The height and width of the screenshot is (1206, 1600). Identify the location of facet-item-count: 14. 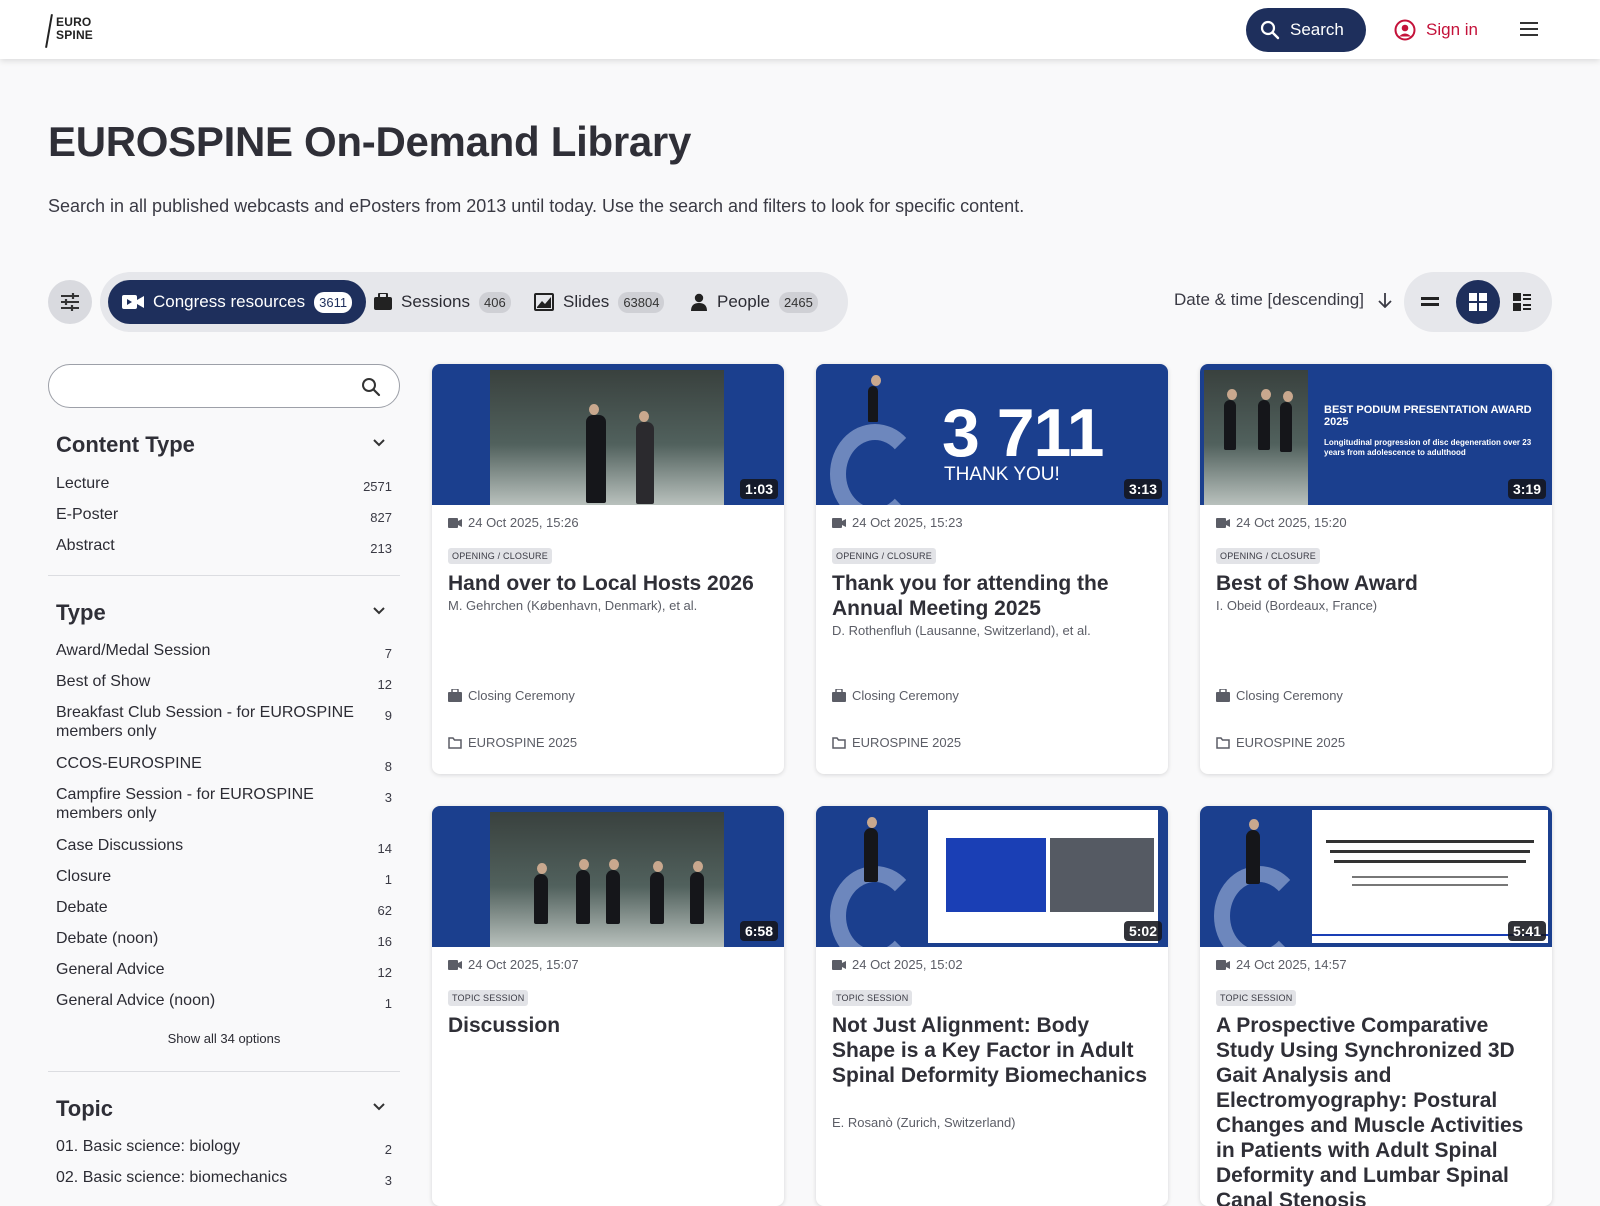
(384, 848).